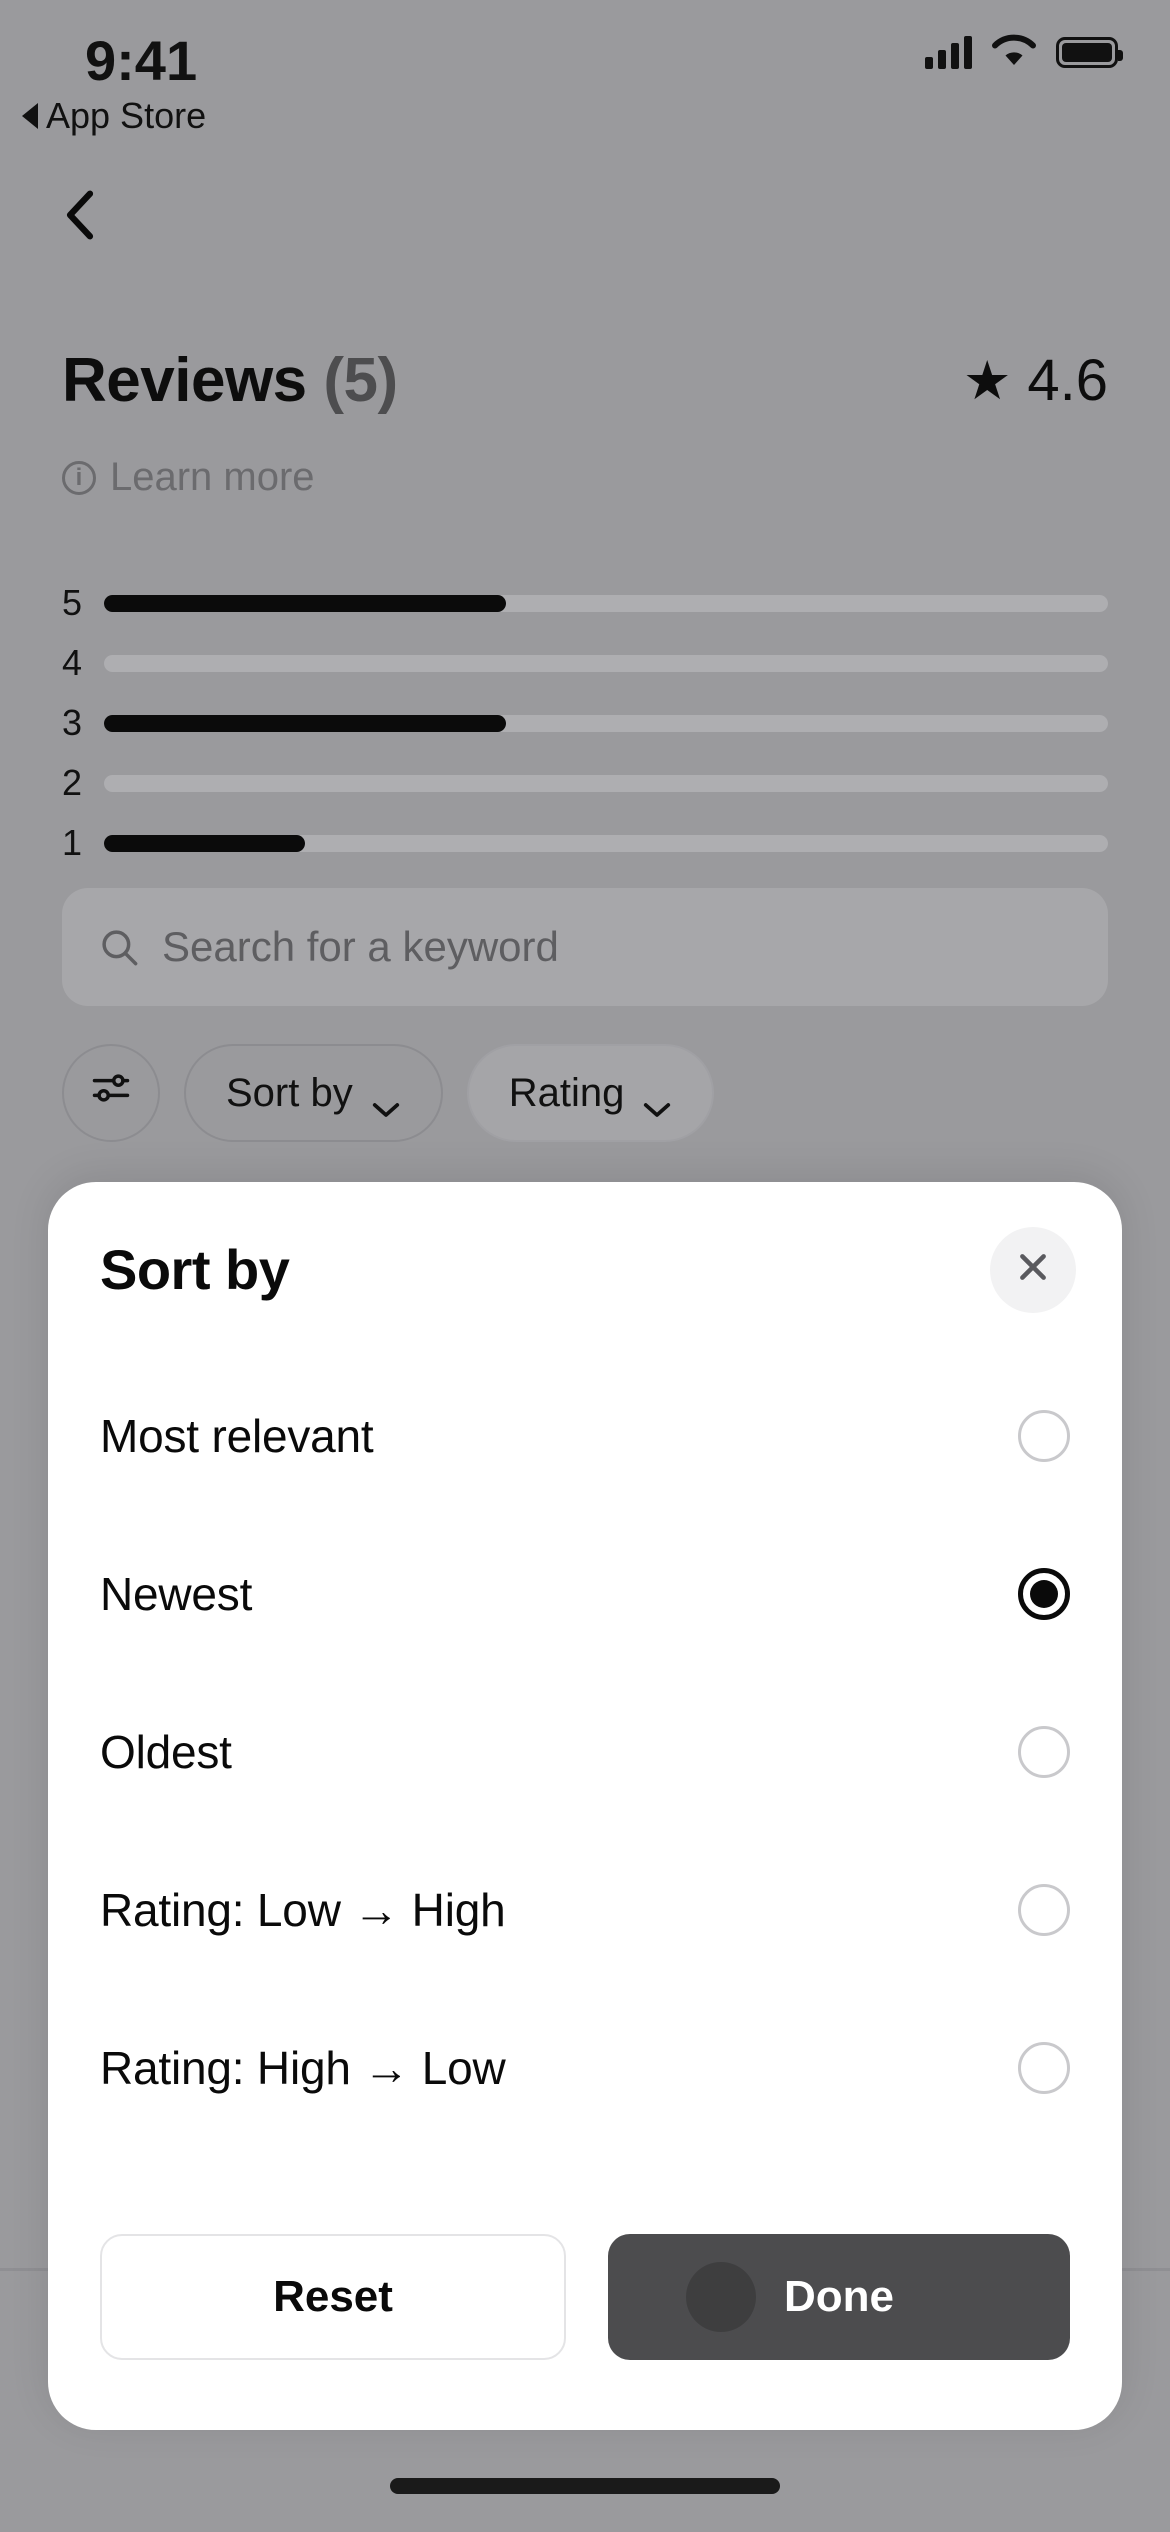 Image resolution: width=1170 pixels, height=2532 pixels. Describe the element at coordinates (303, 1910) in the screenshot. I see `sort-option-label: Rating: Low → High` at that location.